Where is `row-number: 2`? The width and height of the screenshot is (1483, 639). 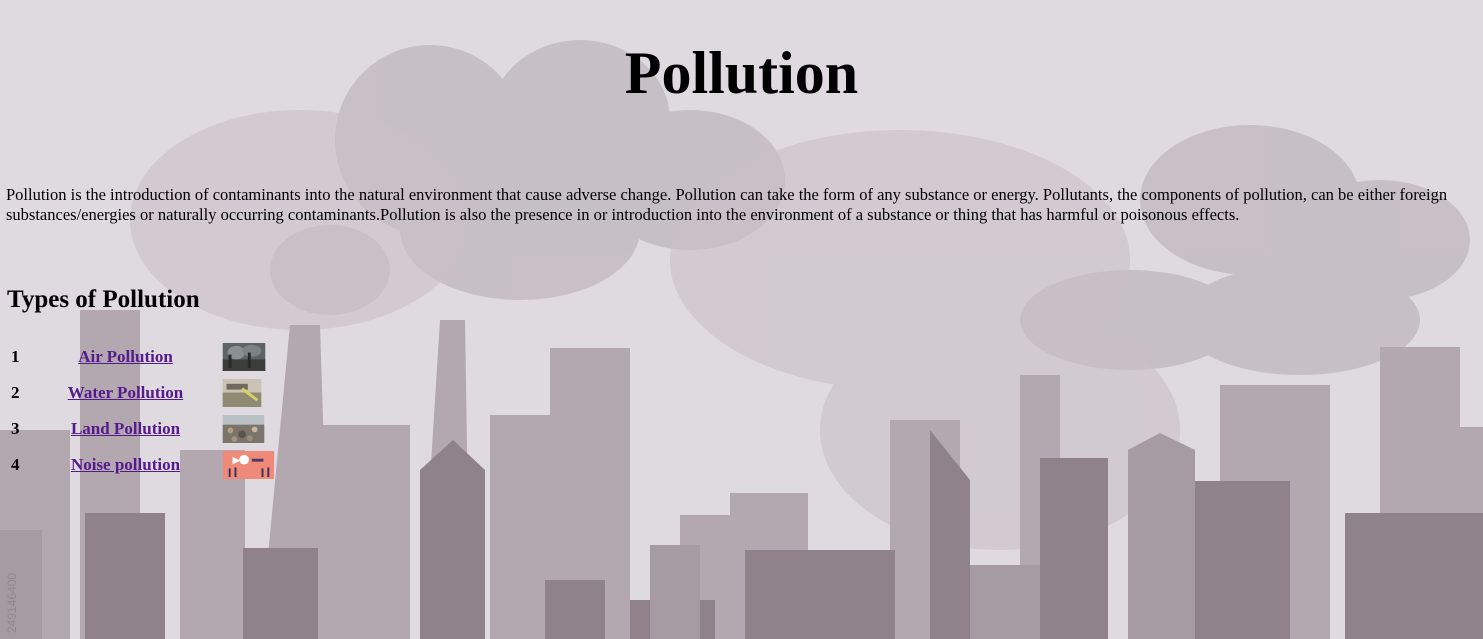
row-number: 2 is located at coordinates (15, 392).